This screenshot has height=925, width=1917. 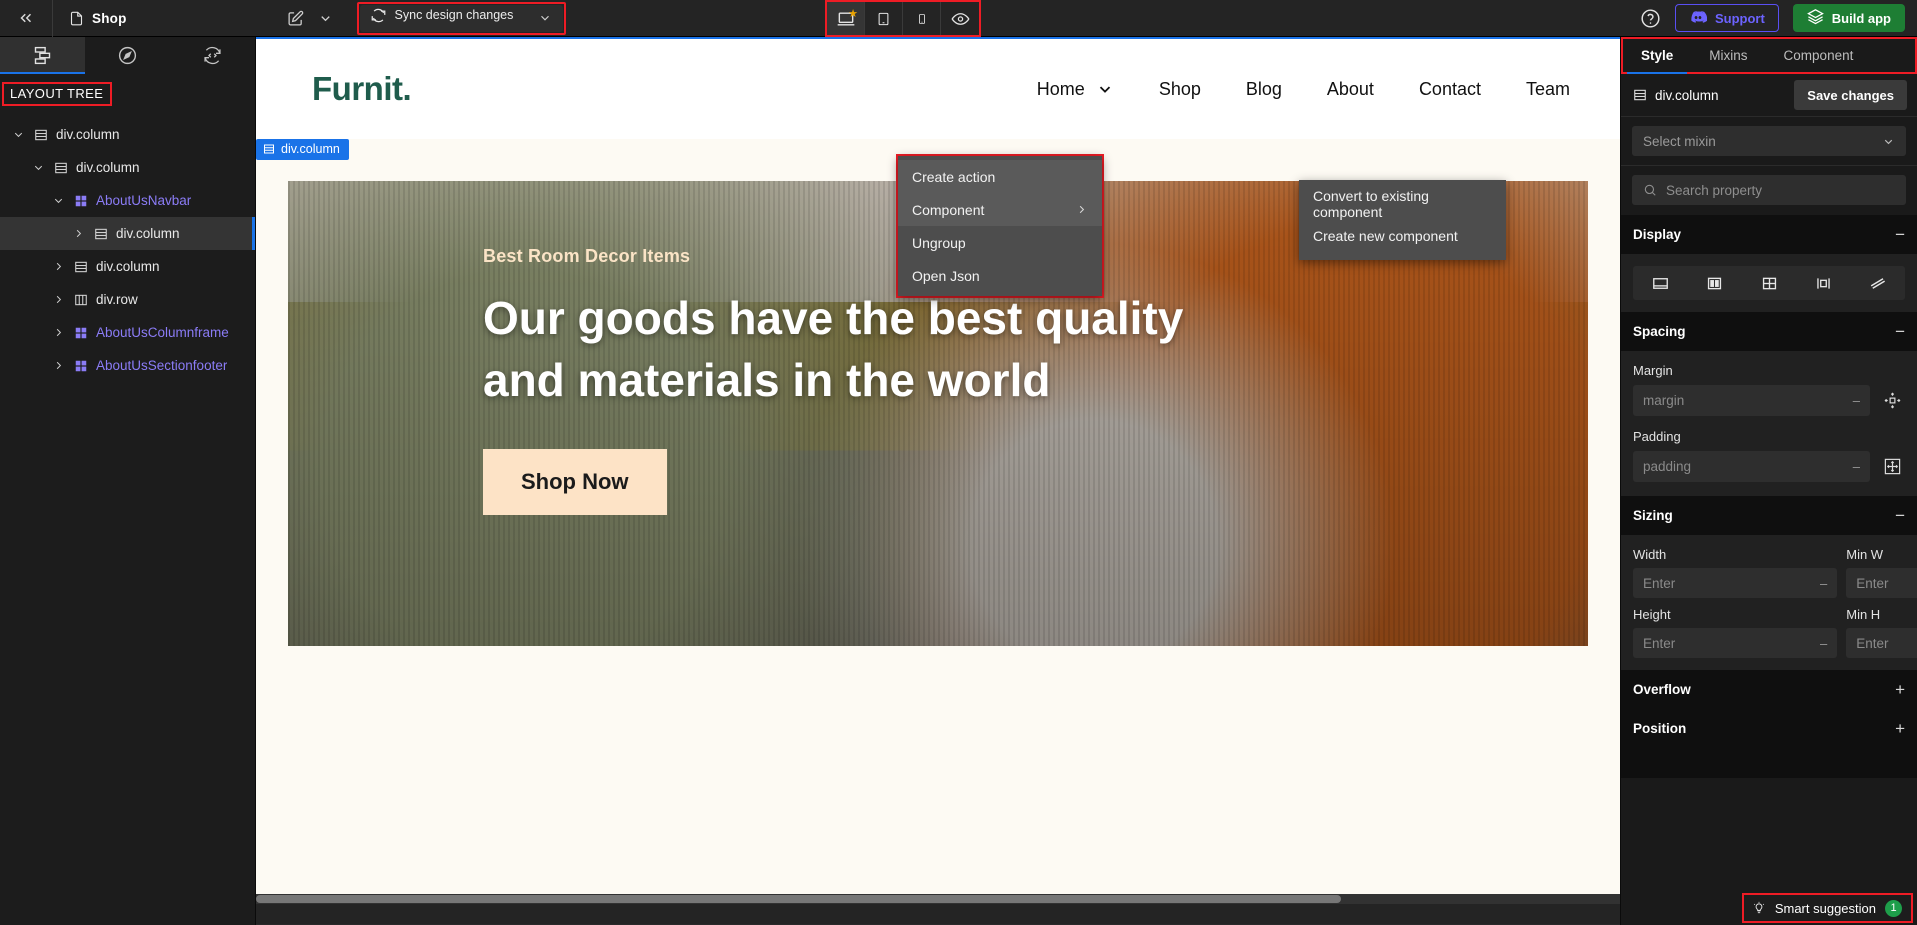 What do you see at coordinates (1350, 89) in the screenshot?
I see `site-nav-link-about: About` at bounding box center [1350, 89].